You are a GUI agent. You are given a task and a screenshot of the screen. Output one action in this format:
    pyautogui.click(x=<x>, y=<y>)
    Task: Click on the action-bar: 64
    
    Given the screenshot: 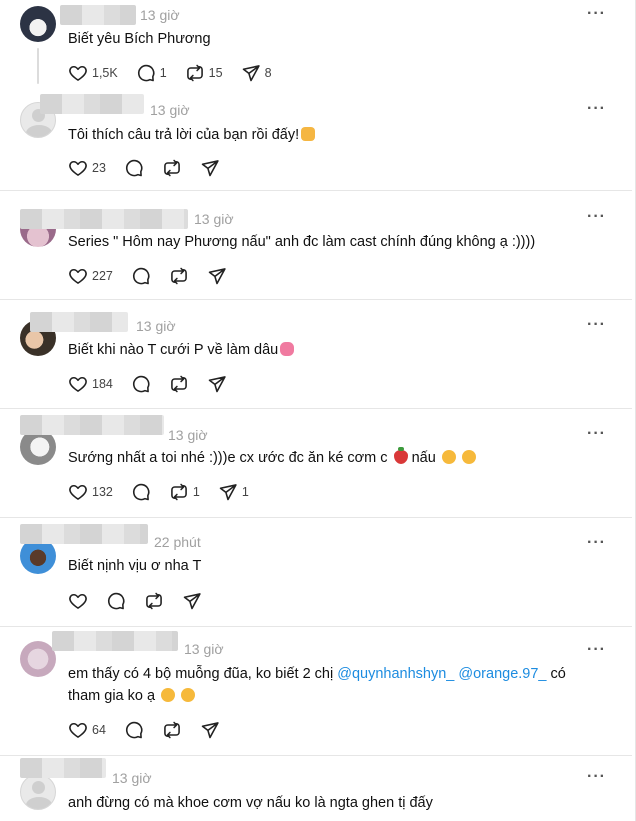 What is the action you would take?
    pyautogui.click(x=153, y=730)
    